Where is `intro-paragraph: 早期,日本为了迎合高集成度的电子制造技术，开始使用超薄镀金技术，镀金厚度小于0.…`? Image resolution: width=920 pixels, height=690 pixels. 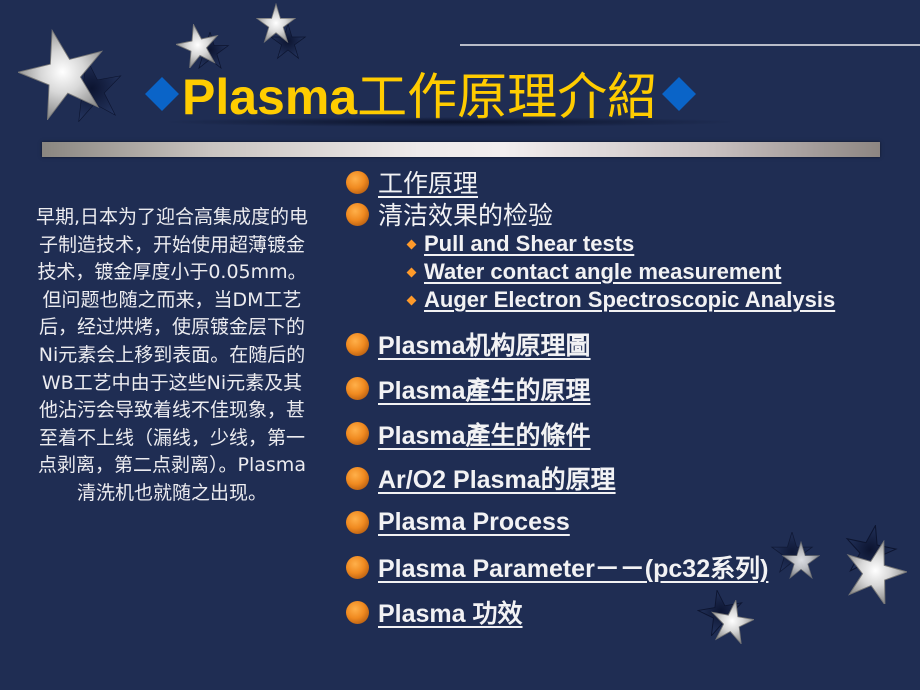 intro-paragraph: 早期,日本为了迎合高集成度的电子制造技术，开始使用超薄镀金技术，镀金厚度小于0.… is located at coordinates (172, 355).